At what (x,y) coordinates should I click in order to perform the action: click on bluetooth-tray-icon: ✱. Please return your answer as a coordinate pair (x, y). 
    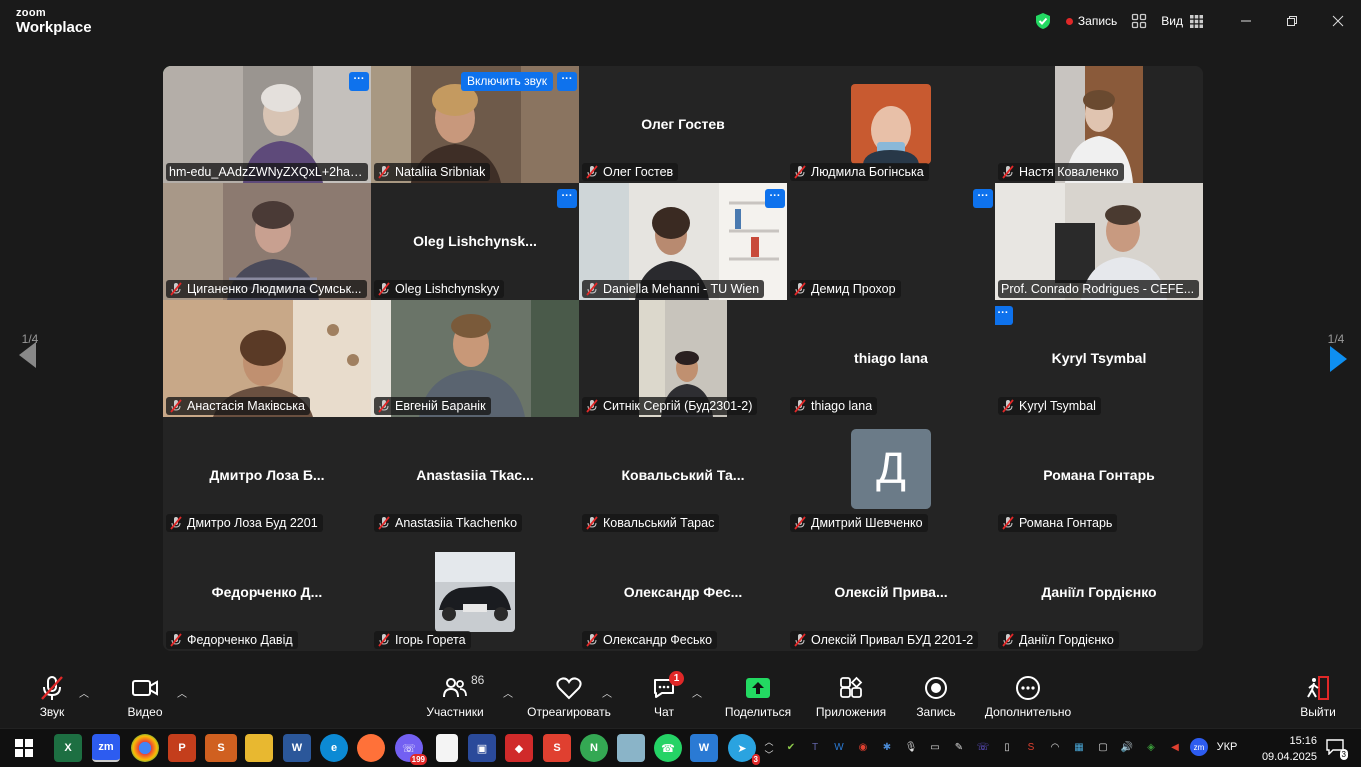
    Looking at the image, I should click on (887, 747).